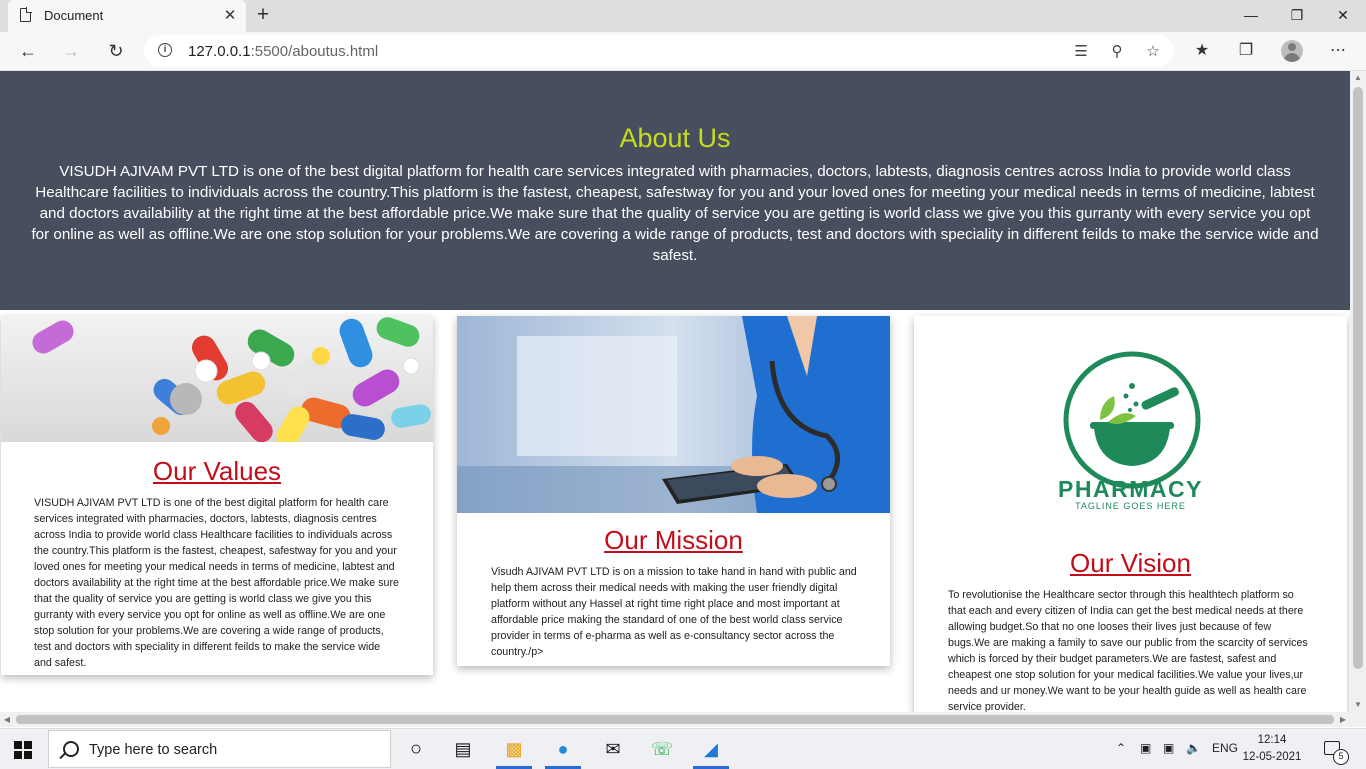 This screenshot has height=769, width=1366. I want to click on battery-icon: ▣, so click(1145, 748).